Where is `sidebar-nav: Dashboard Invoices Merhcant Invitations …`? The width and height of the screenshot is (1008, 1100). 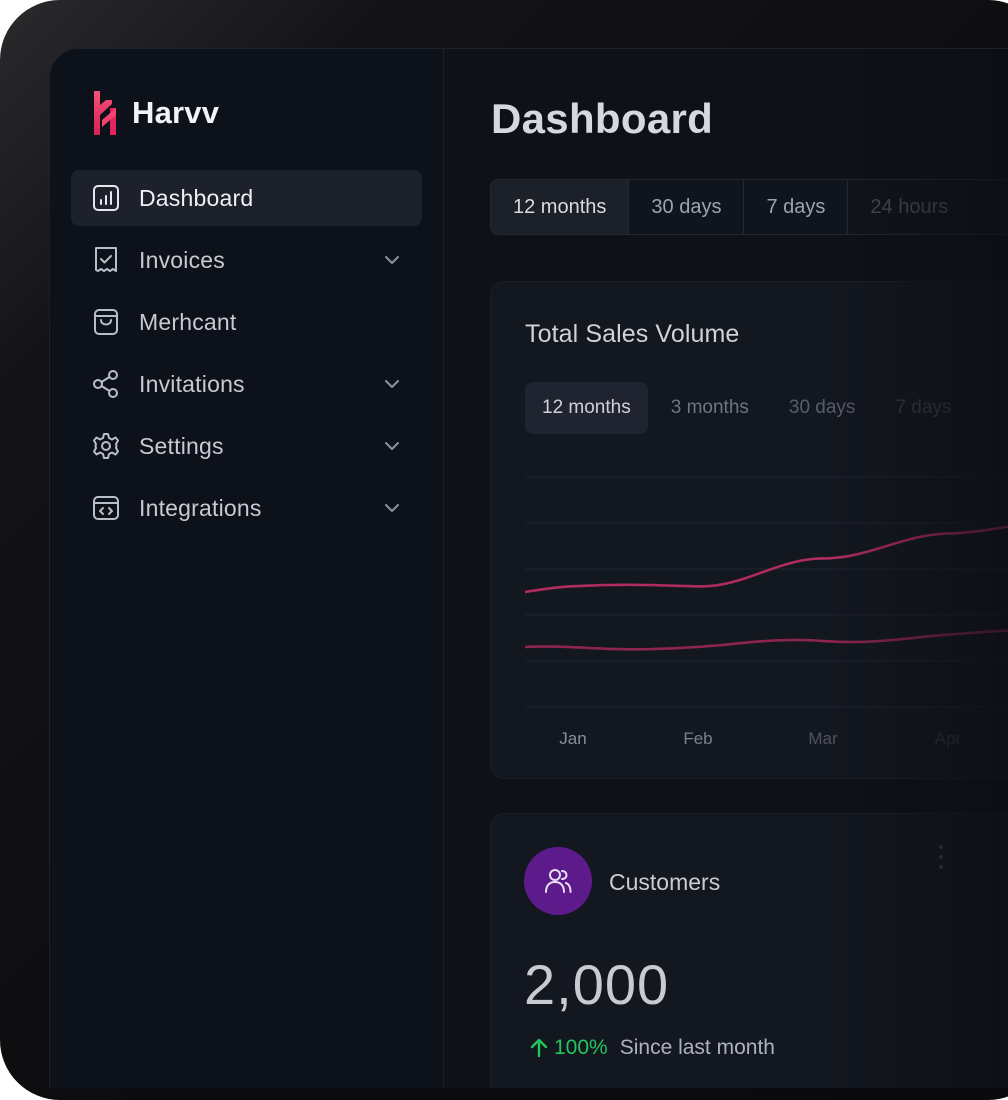 sidebar-nav: Dashboard Invoices Merhcant Invitations … is located at coordinates (246, 356).